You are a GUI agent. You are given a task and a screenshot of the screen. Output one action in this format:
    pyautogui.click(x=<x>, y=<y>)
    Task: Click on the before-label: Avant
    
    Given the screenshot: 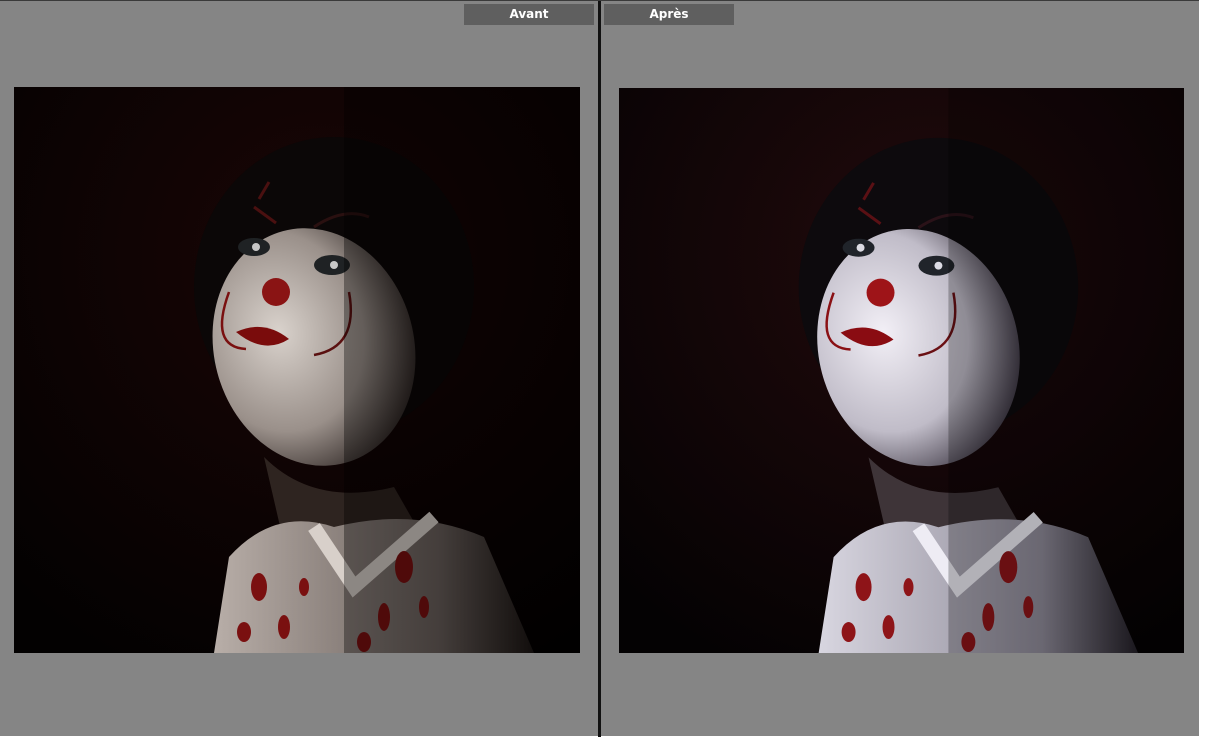 What is the action you would take?
    pyautogui.click(x=529, y=14)
    